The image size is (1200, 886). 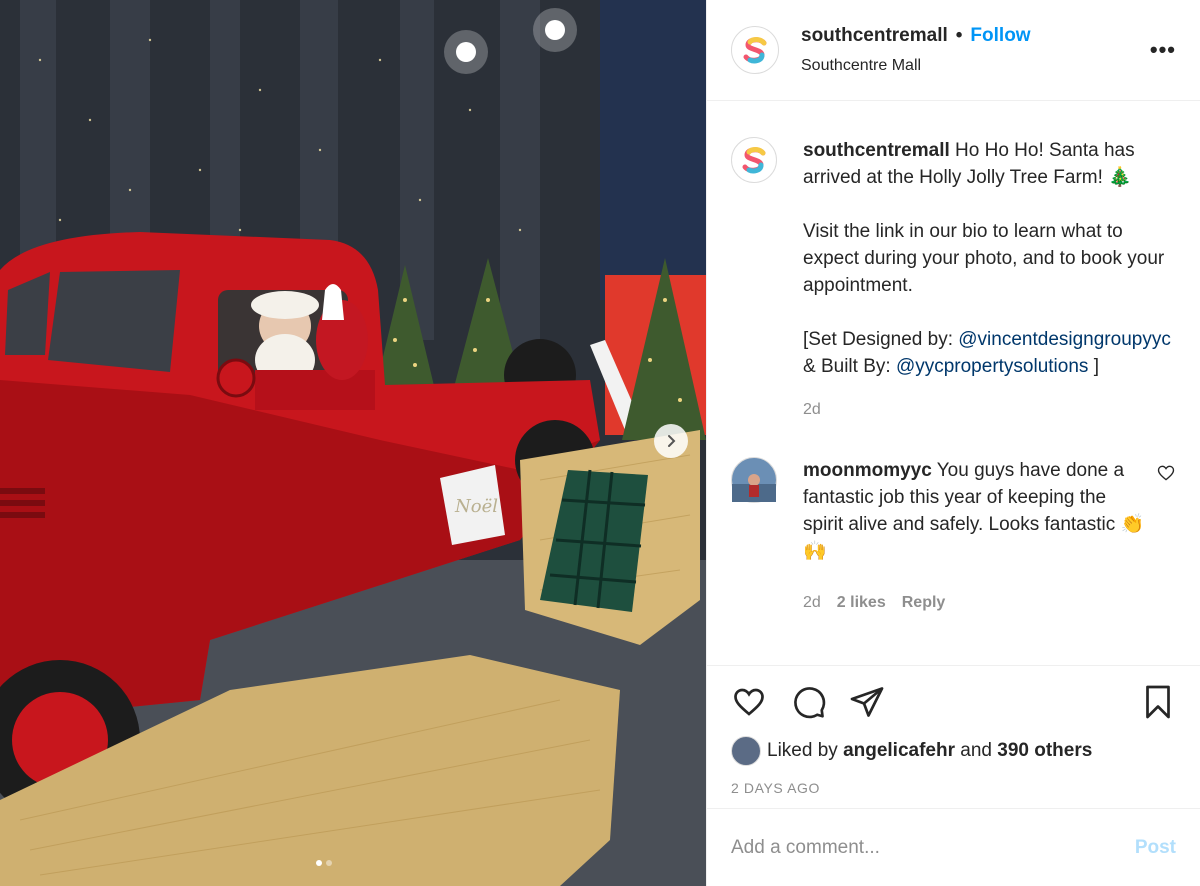 What do you see at coordinates (992, 366) in the screenshot?
I see `mention-link: @yycpropertysolutions` at bounding box center [992, 366].